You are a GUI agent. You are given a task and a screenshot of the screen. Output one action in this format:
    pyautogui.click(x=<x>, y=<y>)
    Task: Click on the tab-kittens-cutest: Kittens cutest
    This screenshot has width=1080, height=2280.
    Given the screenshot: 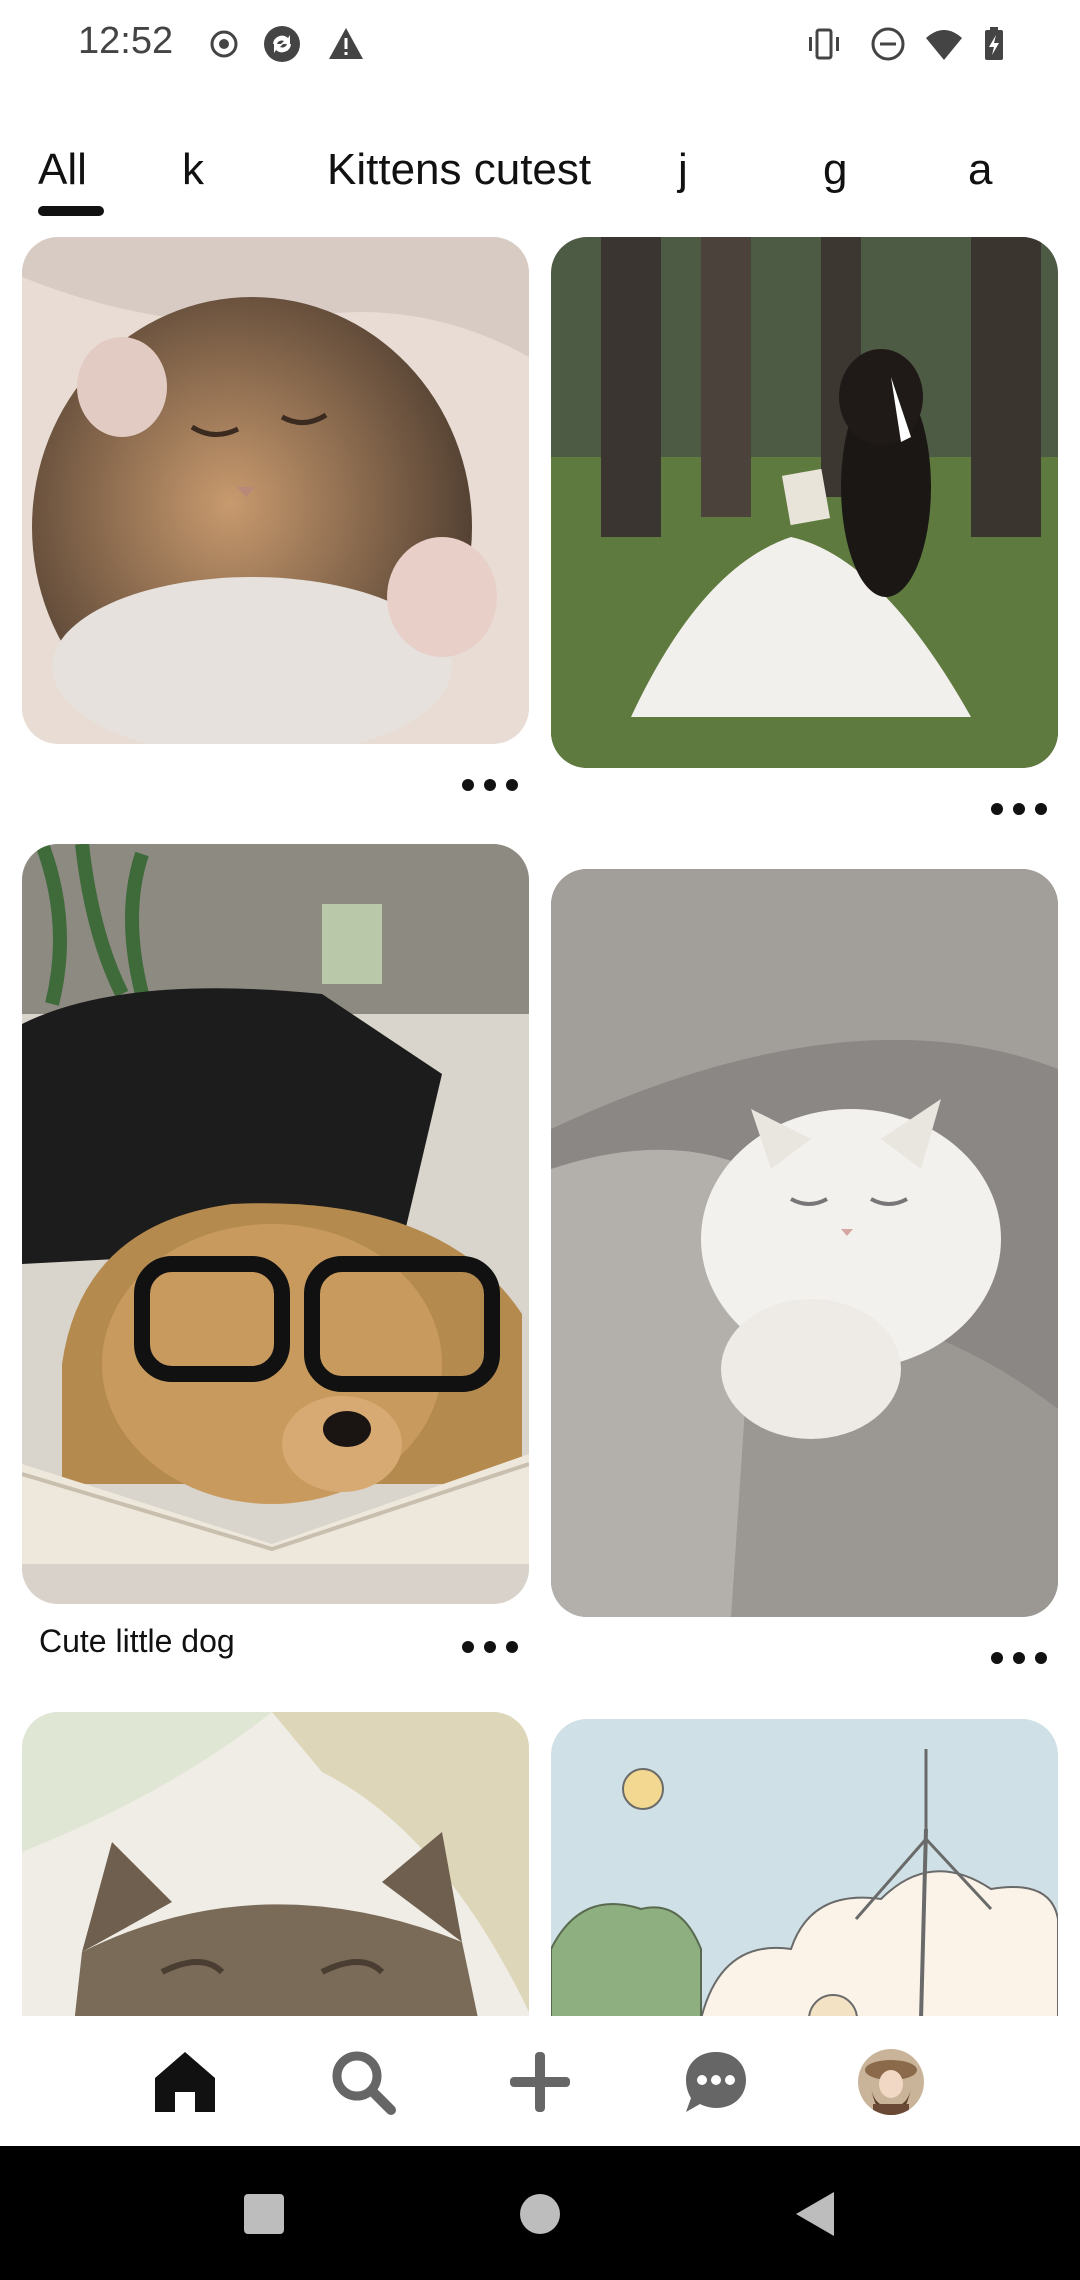 What is the action you would take?
    pyautogui.click(x=459, y=170)
    